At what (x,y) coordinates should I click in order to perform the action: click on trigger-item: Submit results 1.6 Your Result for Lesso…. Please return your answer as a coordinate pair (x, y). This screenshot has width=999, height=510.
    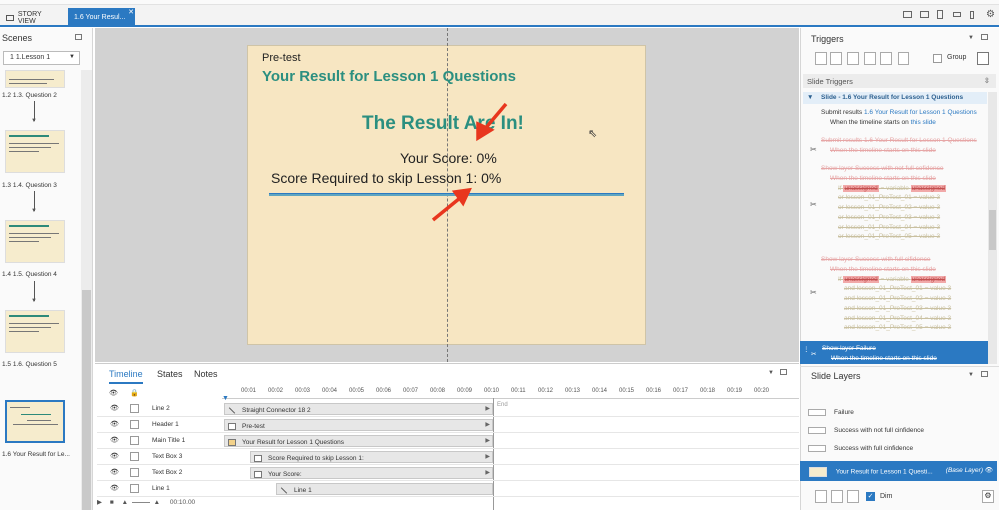
    Looking at the image, I should click on (899, 118).